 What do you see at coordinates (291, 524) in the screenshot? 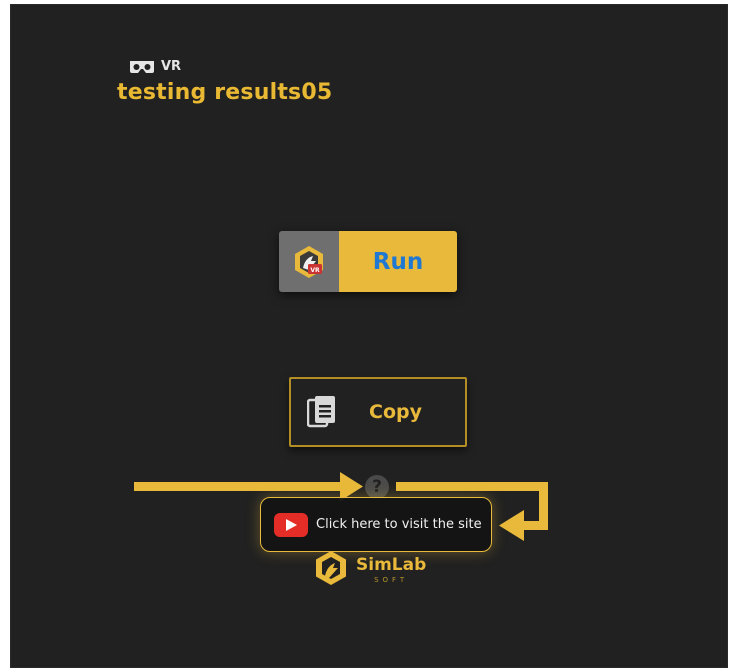
I see `youtube-play-icon` at bounding box center [291, 524].